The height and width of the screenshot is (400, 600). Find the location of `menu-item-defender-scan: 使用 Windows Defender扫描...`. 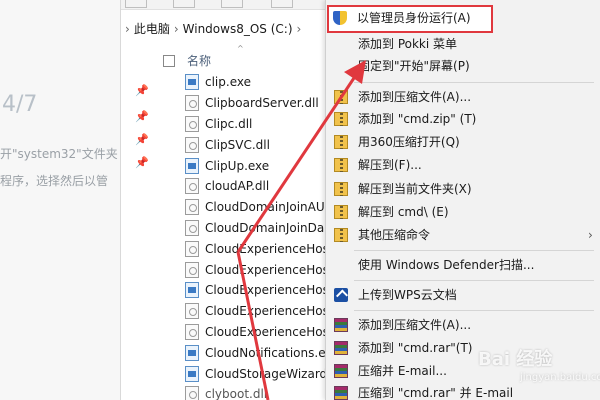

menu-item-defender-scan: 使用 Windows Defender扫描... is located at coordinates (463, 265).